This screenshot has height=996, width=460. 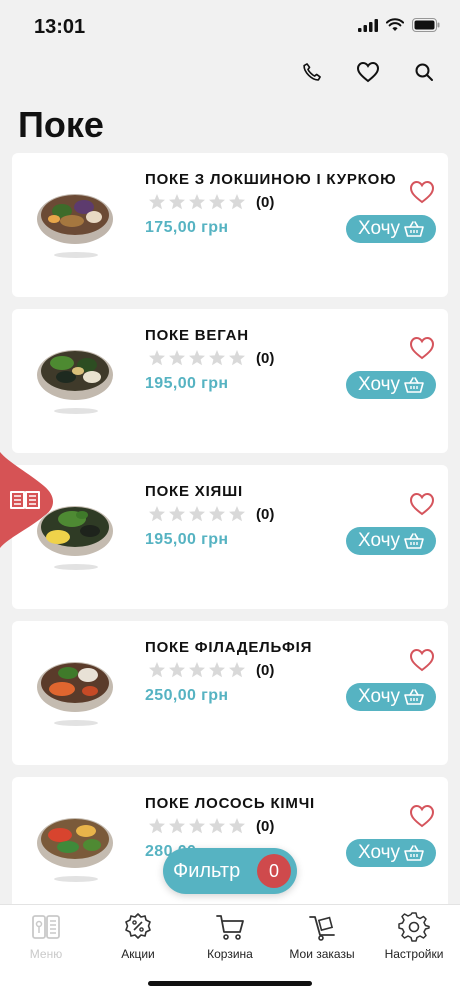 I want to click on product-name: ПОКЕ ЛОСОСЬ КІМЧІ, so click(x=230, y=803).